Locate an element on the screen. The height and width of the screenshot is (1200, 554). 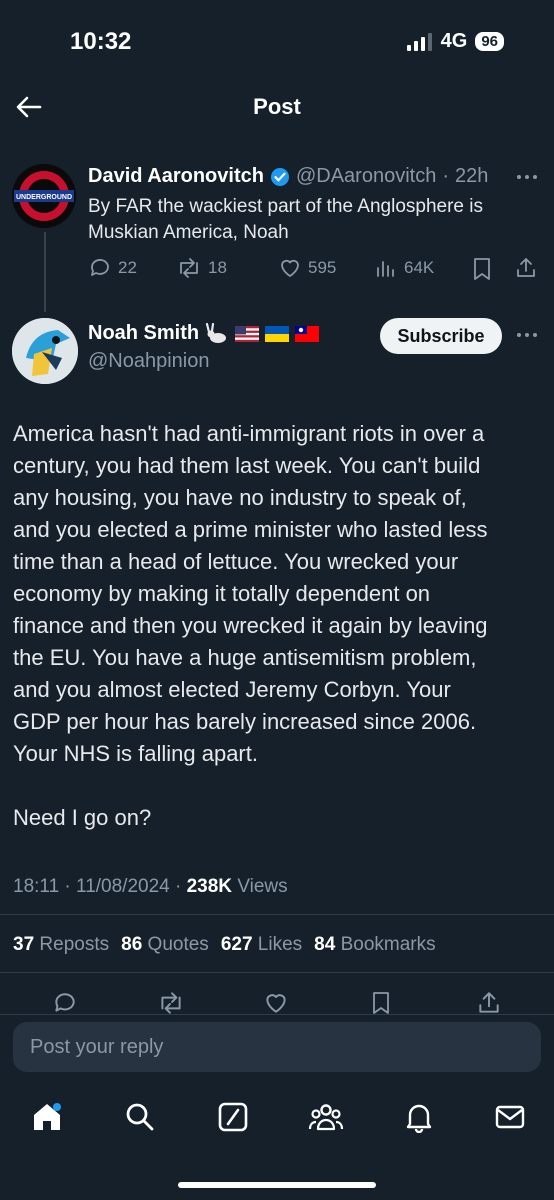
tab-notifications is located at coordinates (419, 1117).